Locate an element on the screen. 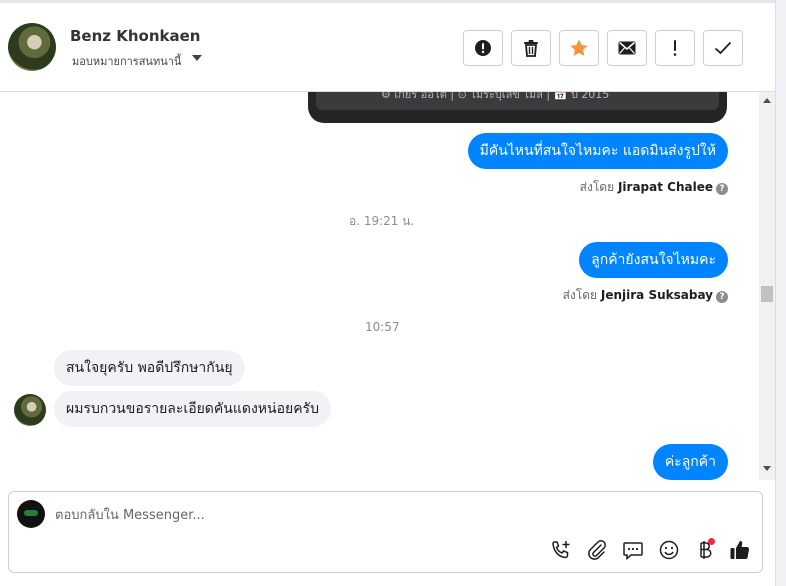 The width and height of the screenshot is (786, 586). page-avatar is located at coordinates (31, 514).